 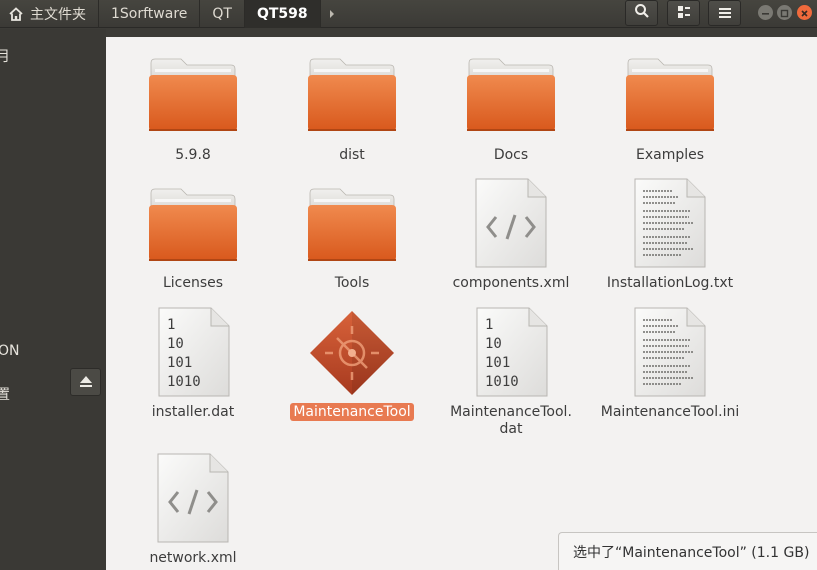 What do you see at coordinates (193, 558) in the screenshot?
I see `file-label: network.xml` at bounding box center [193, 558].